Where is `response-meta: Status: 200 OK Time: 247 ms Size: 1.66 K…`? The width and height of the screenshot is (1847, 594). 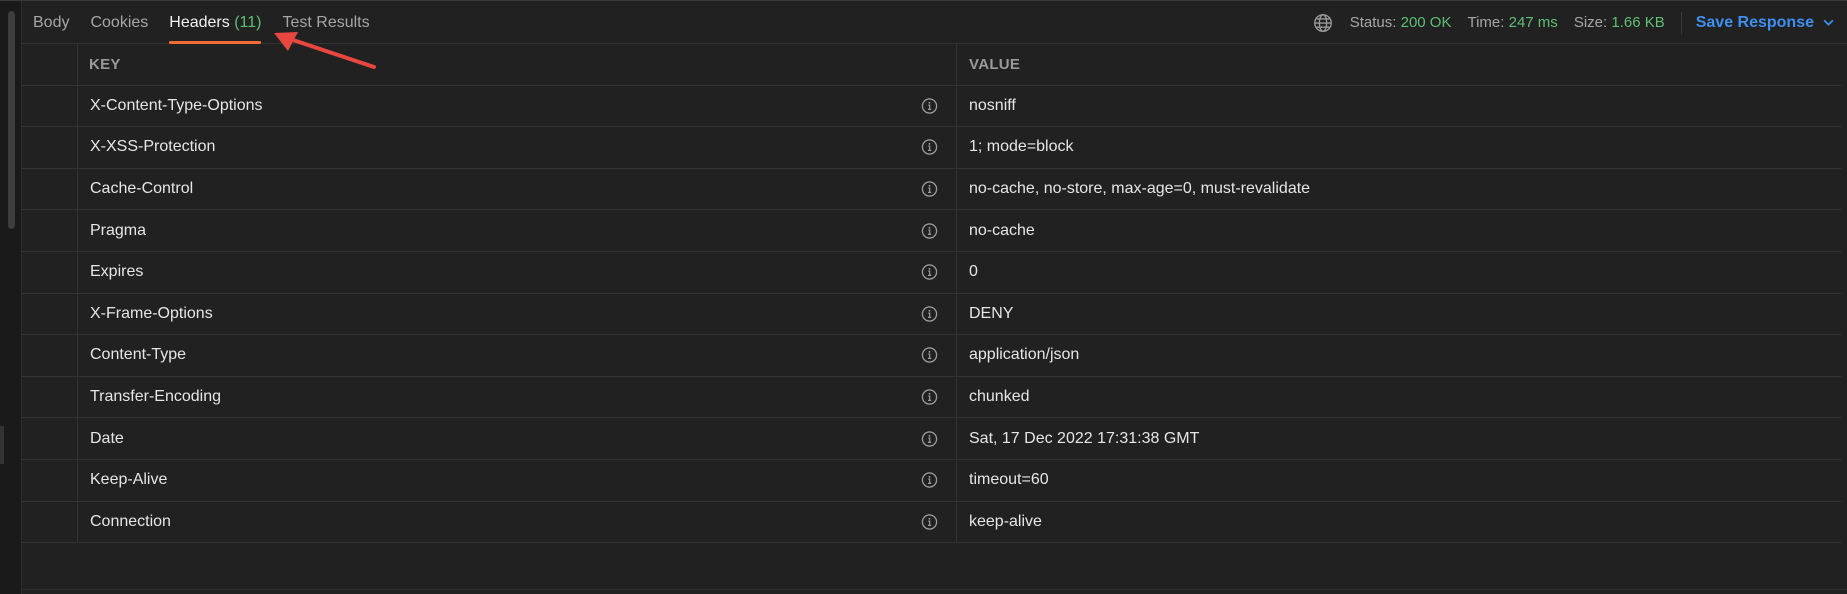
response-meta: Status: 200 OK Time: 247 ms Size: 1.66 K… is located at coordinates (1573, 22).